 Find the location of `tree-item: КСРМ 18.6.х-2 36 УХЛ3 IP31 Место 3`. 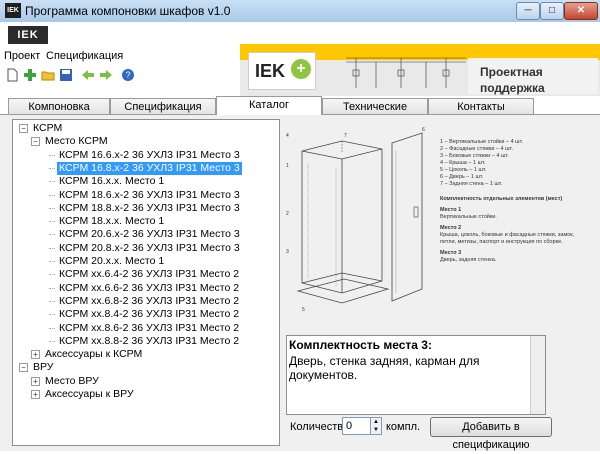

tree-item: КСРМ 18.6.х-2 36 УХЛ3 IP31 Место 3 is located at coordinates (146, 195).